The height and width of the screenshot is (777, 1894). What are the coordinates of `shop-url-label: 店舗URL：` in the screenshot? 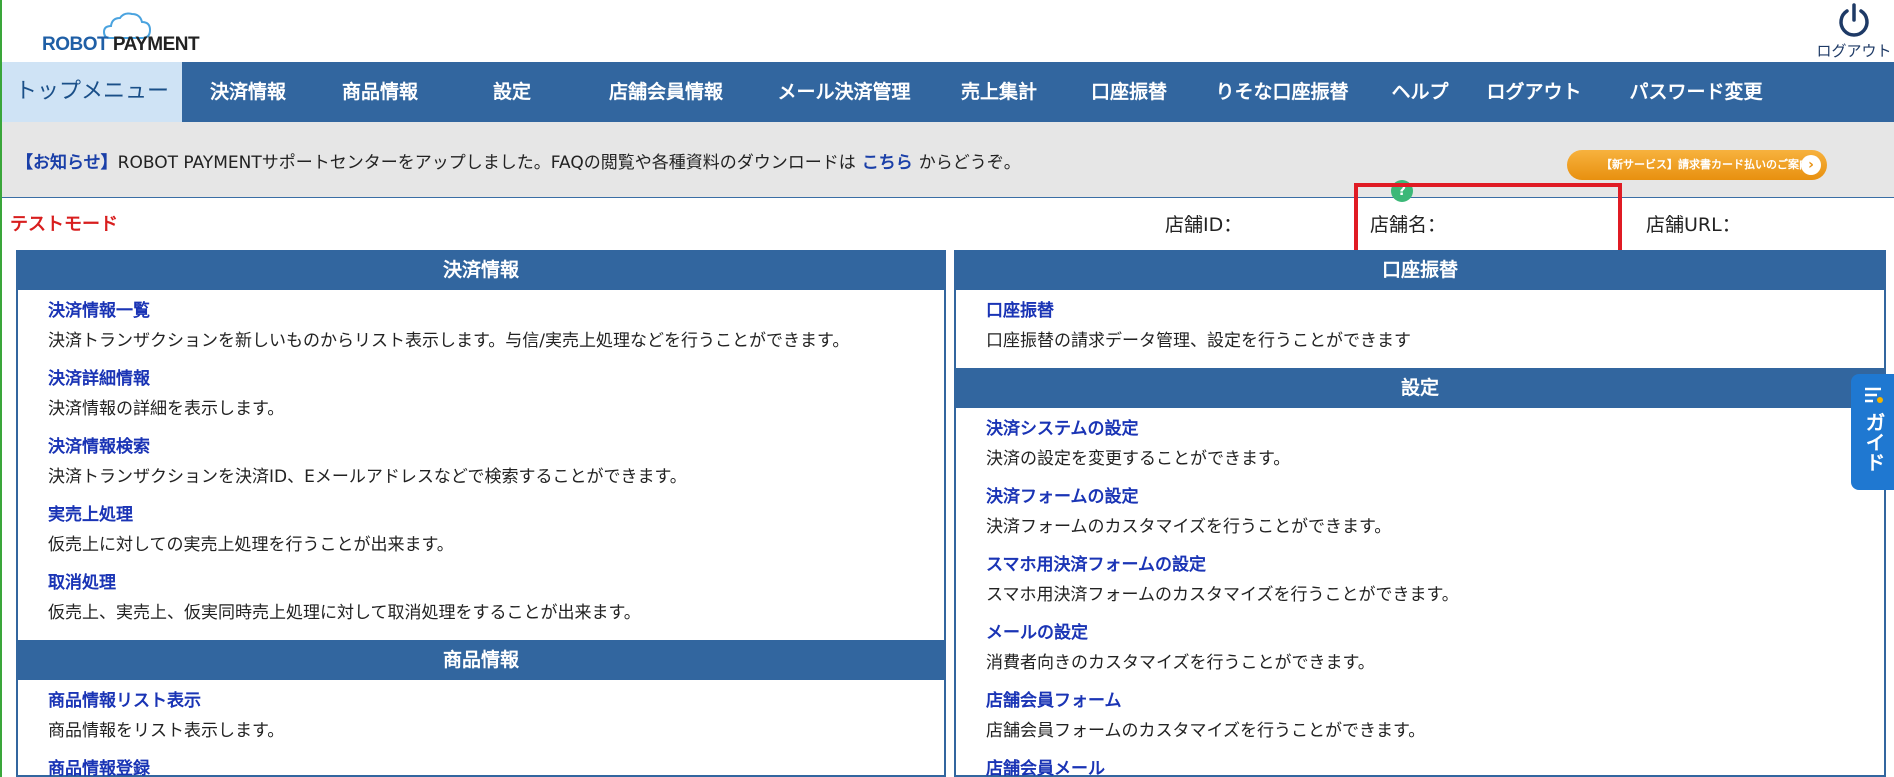 It's located at (1693, 225).